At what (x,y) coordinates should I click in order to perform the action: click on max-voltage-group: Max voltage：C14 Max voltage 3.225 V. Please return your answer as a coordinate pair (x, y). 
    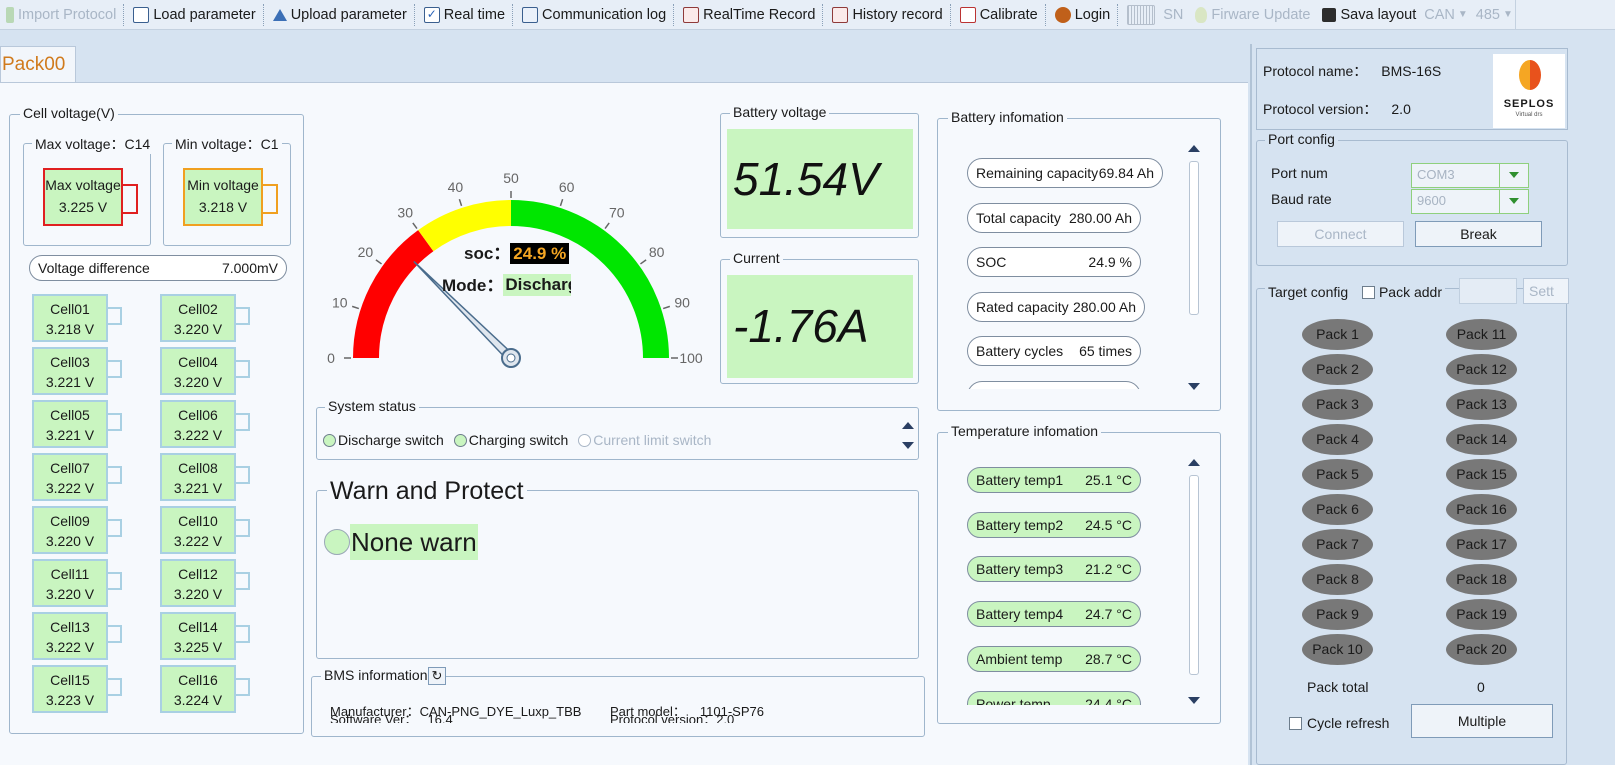
    Looking at the image, I should click on (88, 190).